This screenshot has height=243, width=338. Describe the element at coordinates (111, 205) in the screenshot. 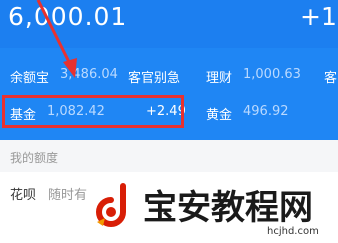

I see `watermark-logo-icon` at that location.